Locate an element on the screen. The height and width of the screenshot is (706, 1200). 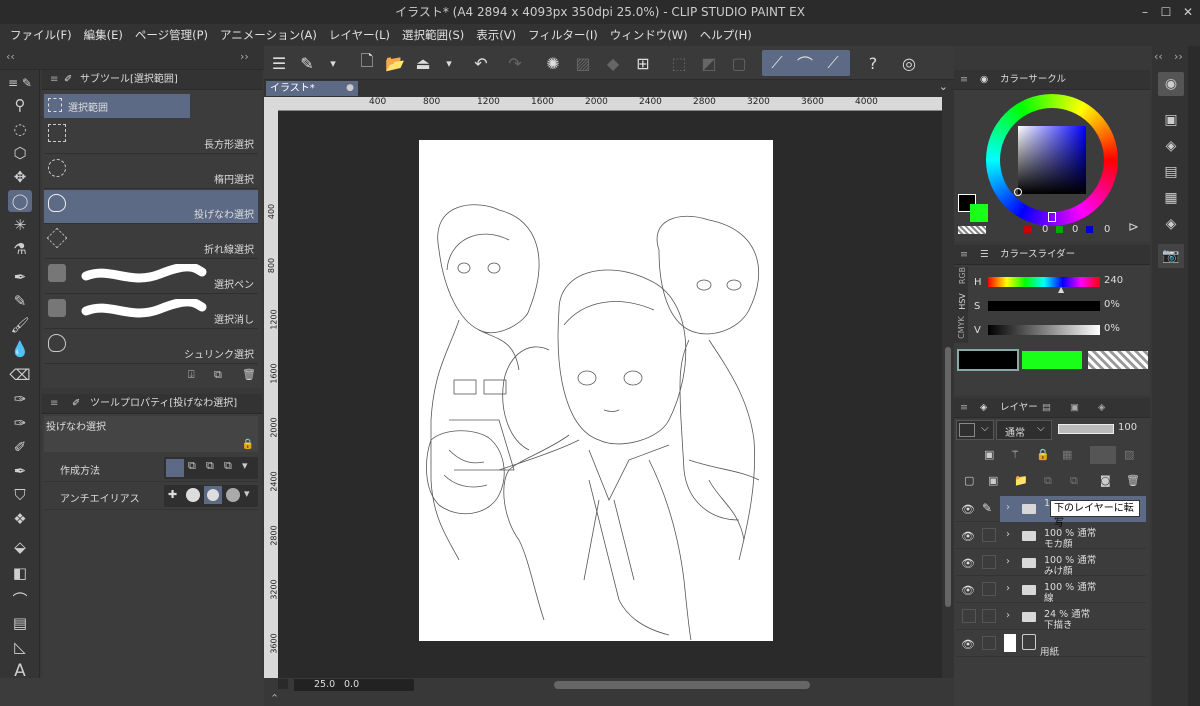
navigator-icon: ▣ is located at coordinates (1171, 120).